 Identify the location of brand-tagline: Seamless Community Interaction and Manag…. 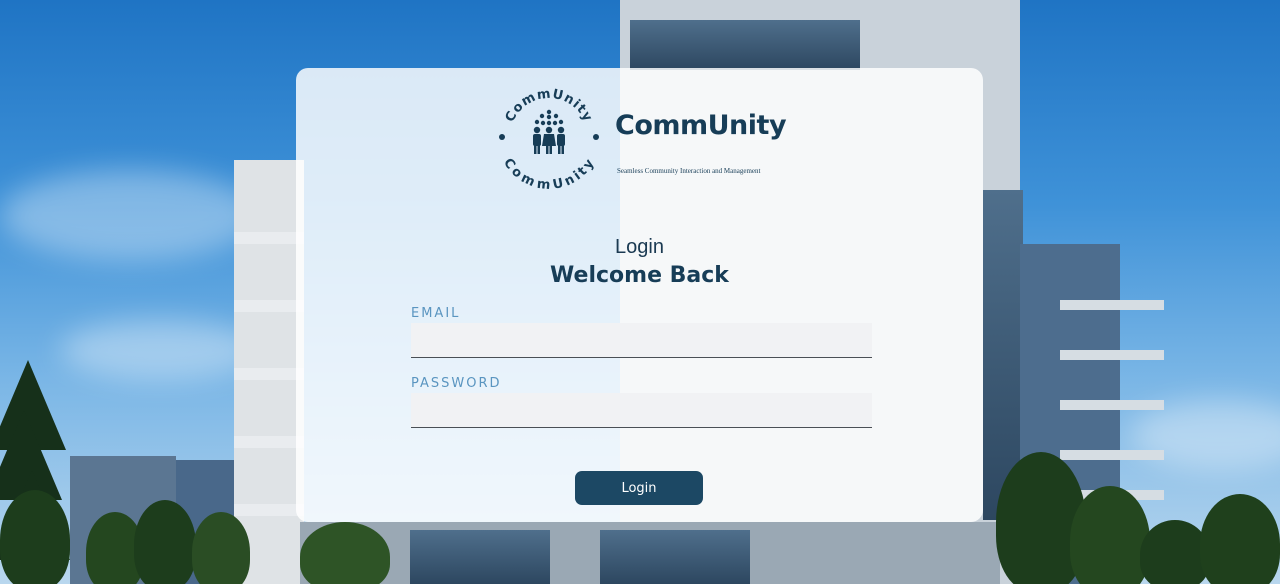
(689, 171).